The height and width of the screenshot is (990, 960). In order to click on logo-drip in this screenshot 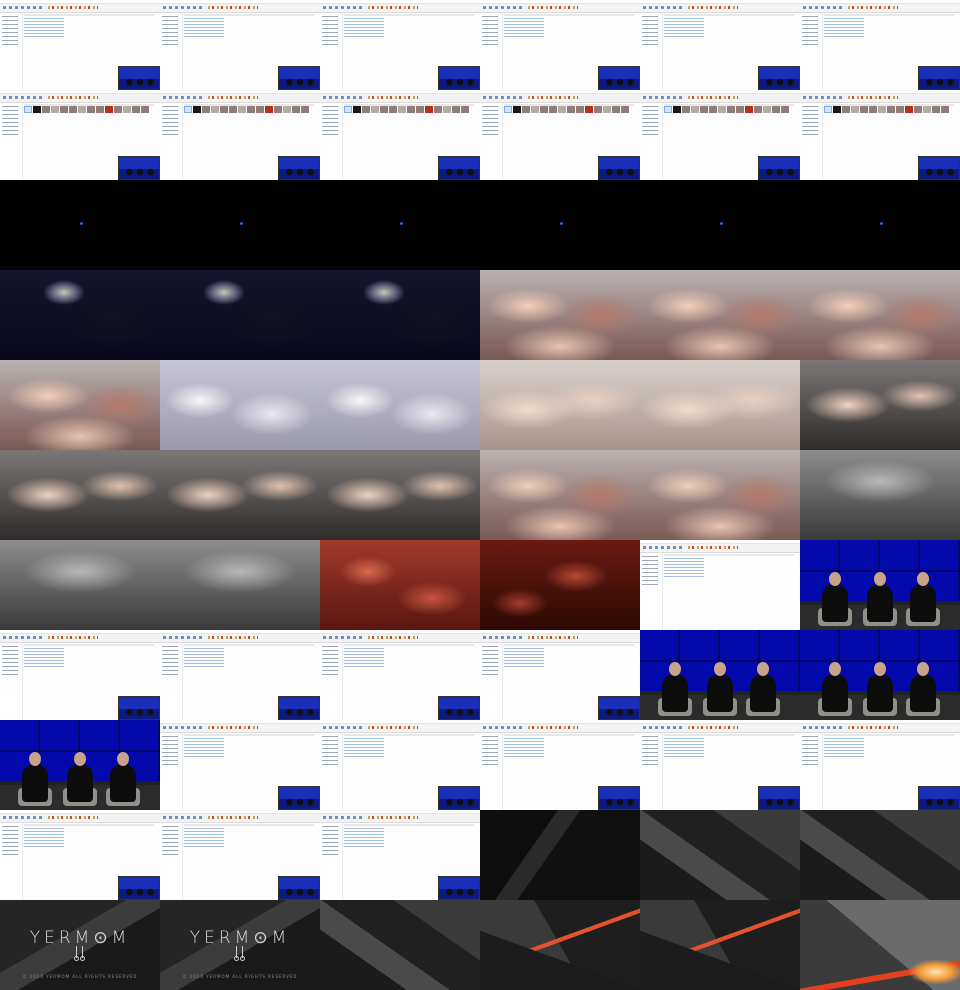, I will do `click(236, 953)`.